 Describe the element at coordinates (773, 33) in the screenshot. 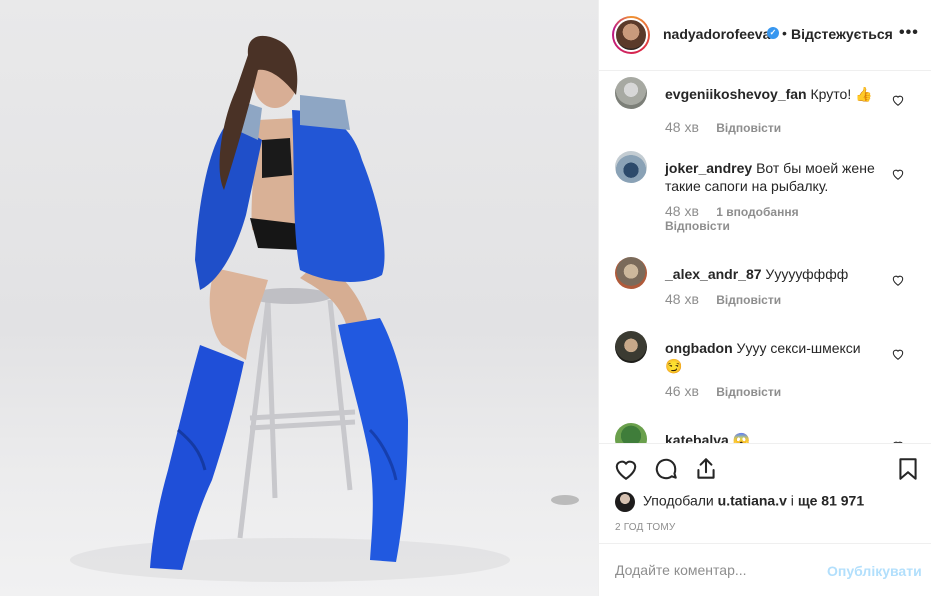

I see `verified-badge-icon: ✓` at that location.